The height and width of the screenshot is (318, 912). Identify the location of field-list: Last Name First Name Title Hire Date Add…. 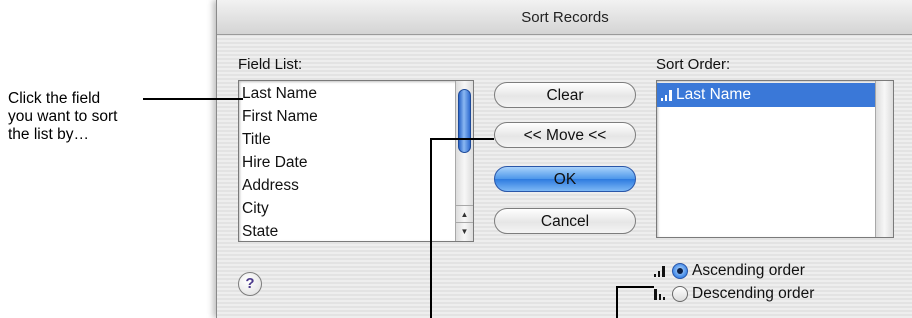
(356, 161).